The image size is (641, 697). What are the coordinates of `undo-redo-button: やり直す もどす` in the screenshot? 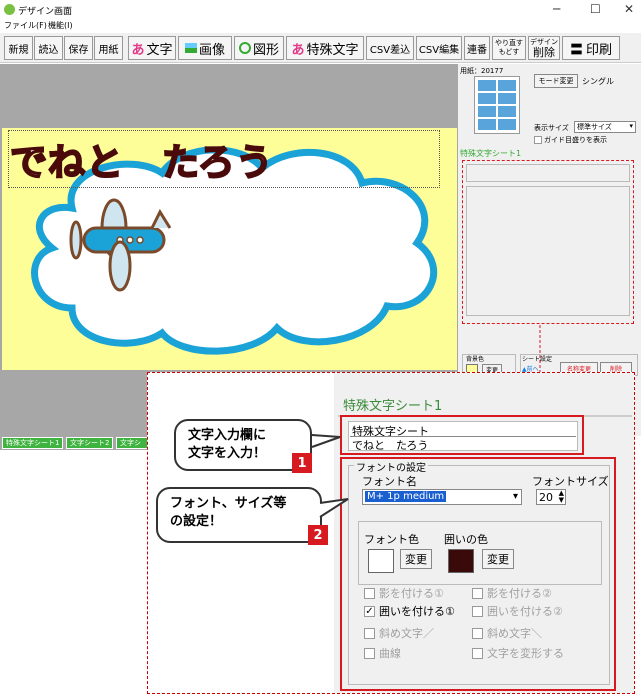 It's located at (509, 48).